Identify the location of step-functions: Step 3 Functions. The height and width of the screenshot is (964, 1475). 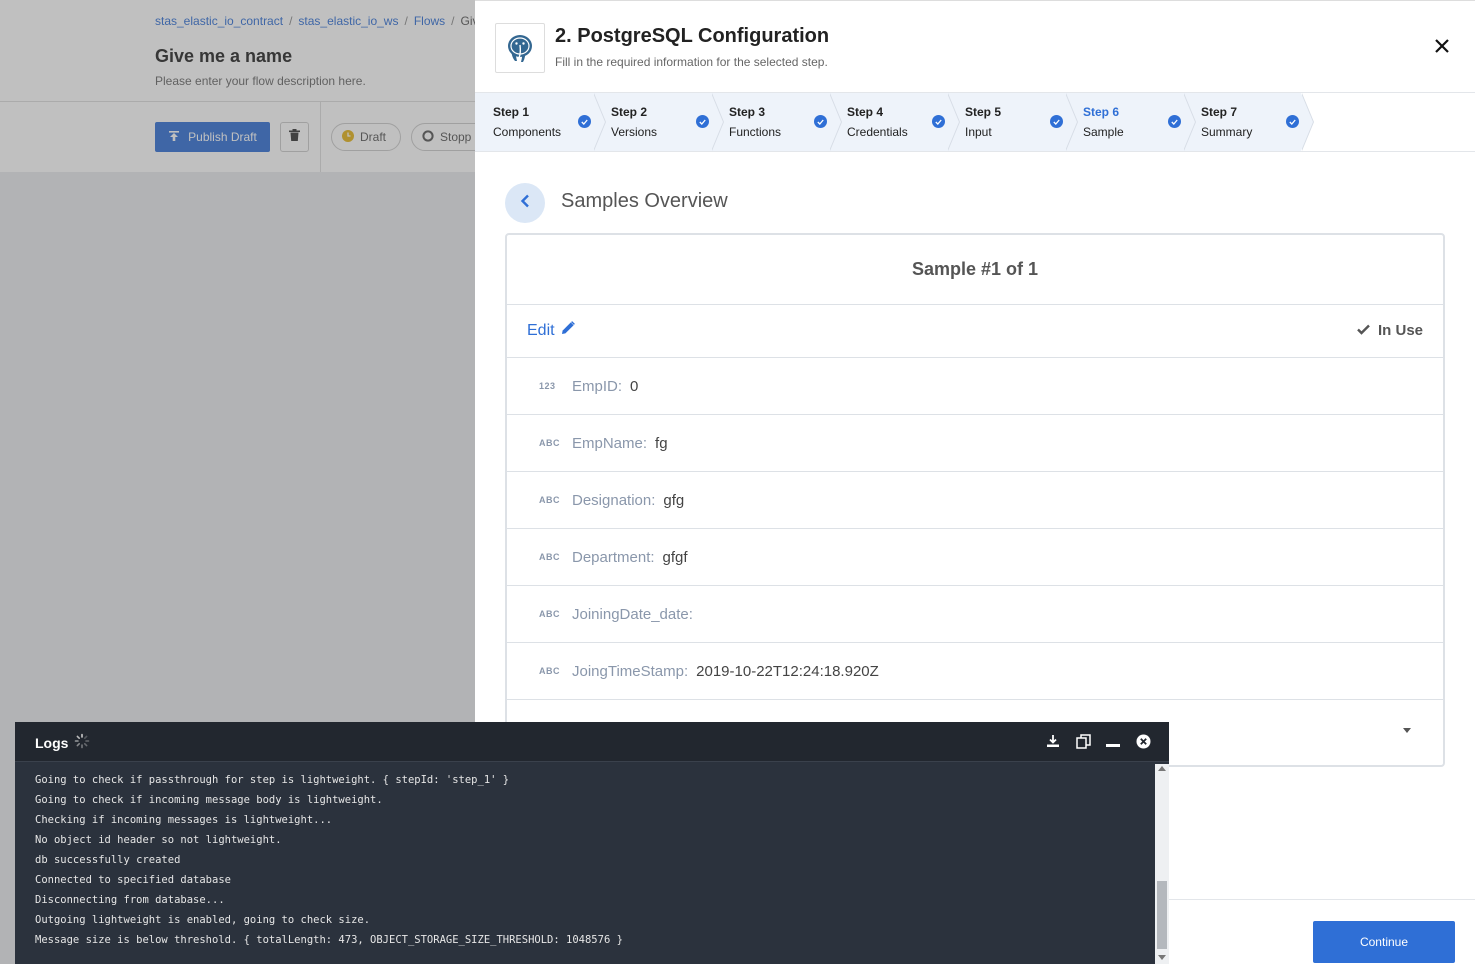
(776, 122).